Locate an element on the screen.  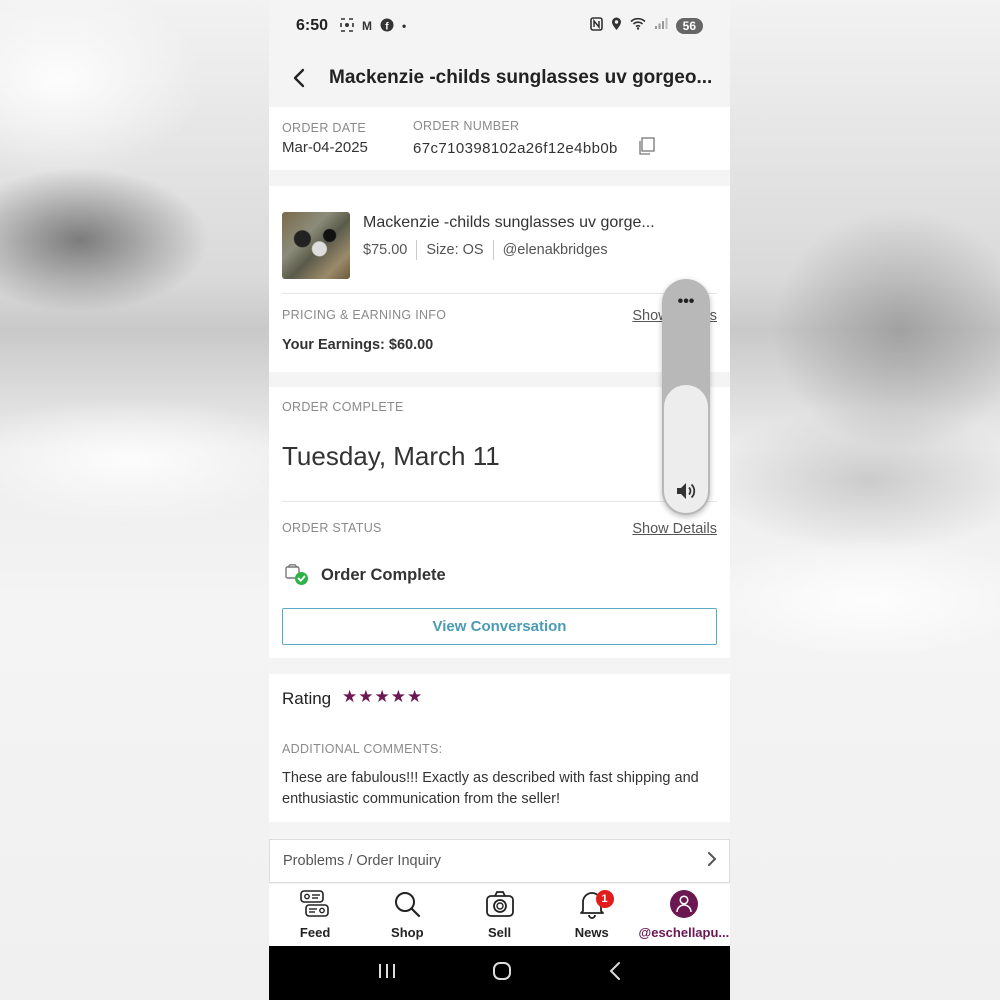
volume-slider: ••• is located at coordinates (686, 397).